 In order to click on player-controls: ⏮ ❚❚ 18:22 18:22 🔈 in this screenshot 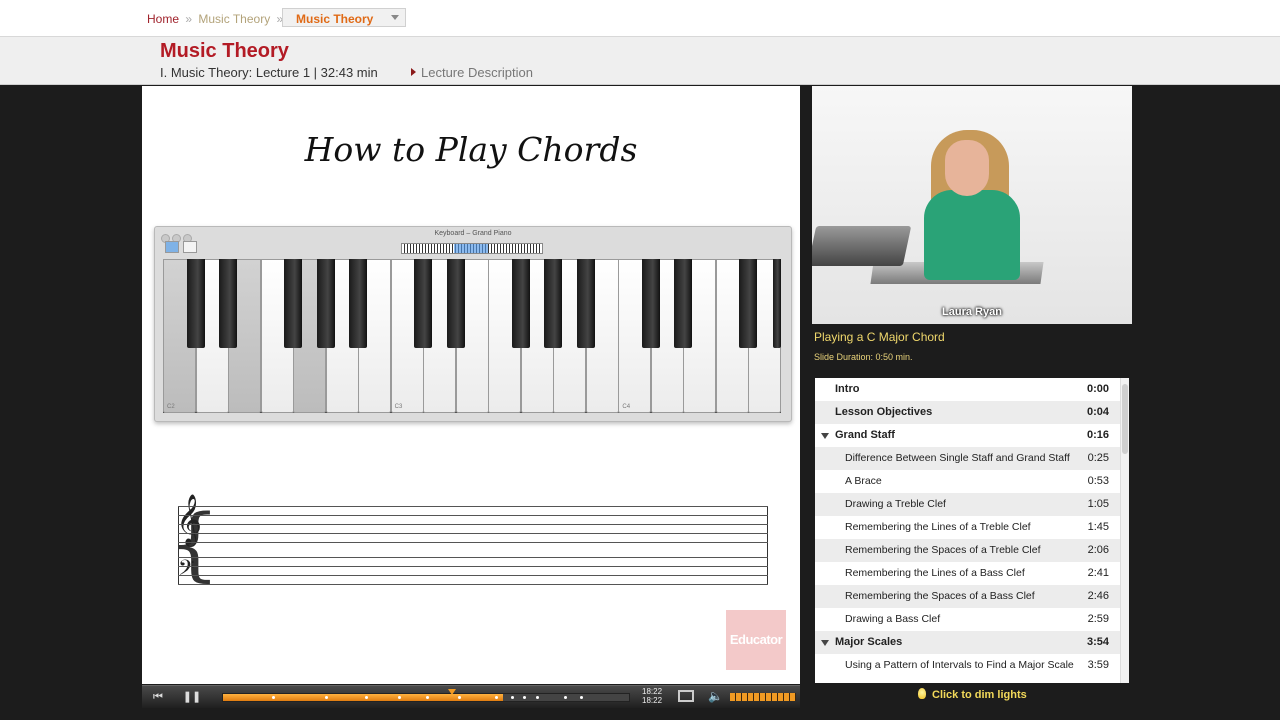, I will do `click(471, 696)`.